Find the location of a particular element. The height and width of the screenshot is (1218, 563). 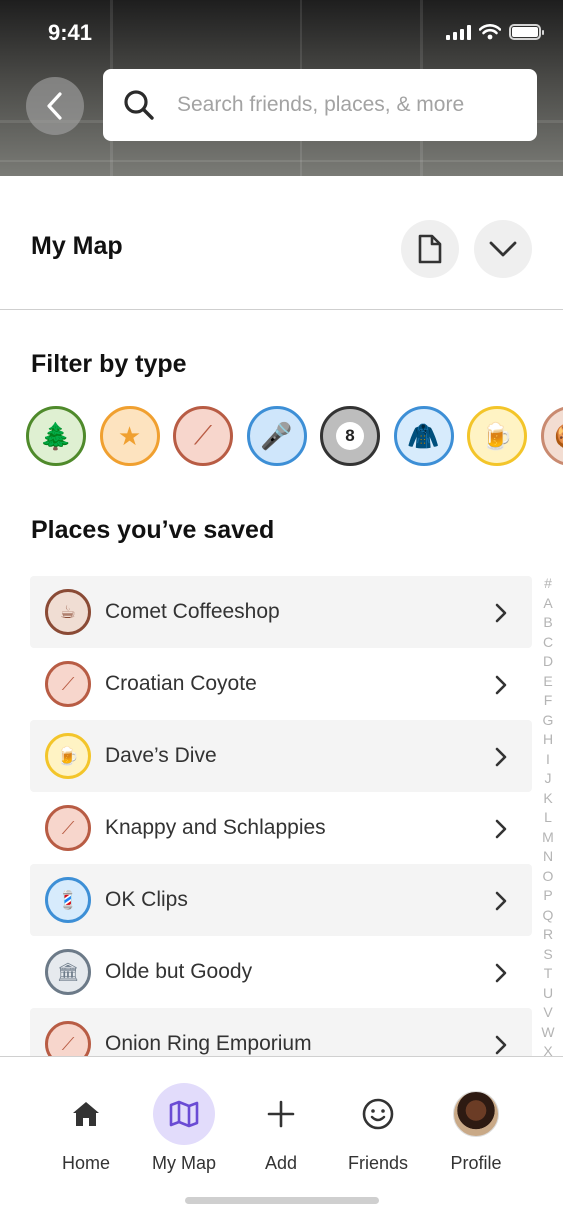

bottom-nav: Home My Map Add Friends Profile is located at coordinates (281, 1137).